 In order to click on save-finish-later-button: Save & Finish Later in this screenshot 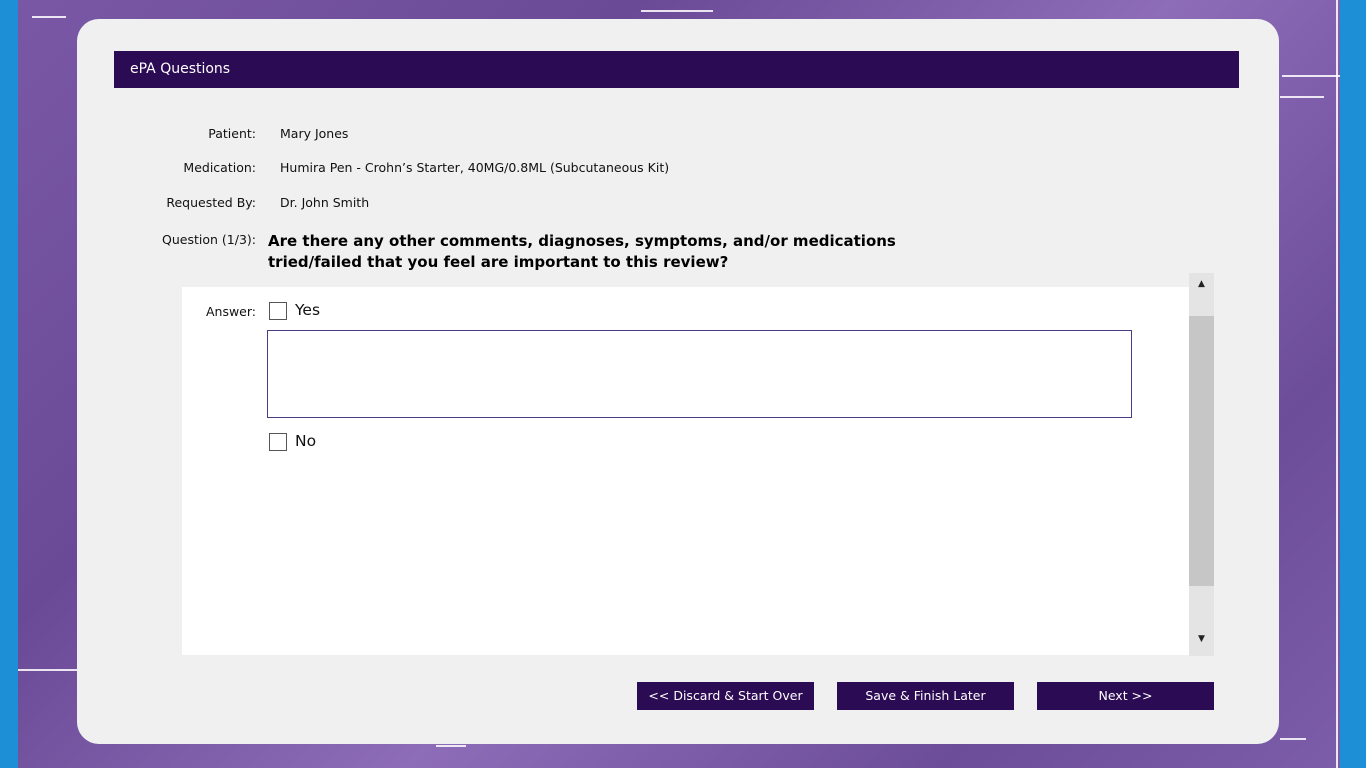, I will do `click(925, 696)`.